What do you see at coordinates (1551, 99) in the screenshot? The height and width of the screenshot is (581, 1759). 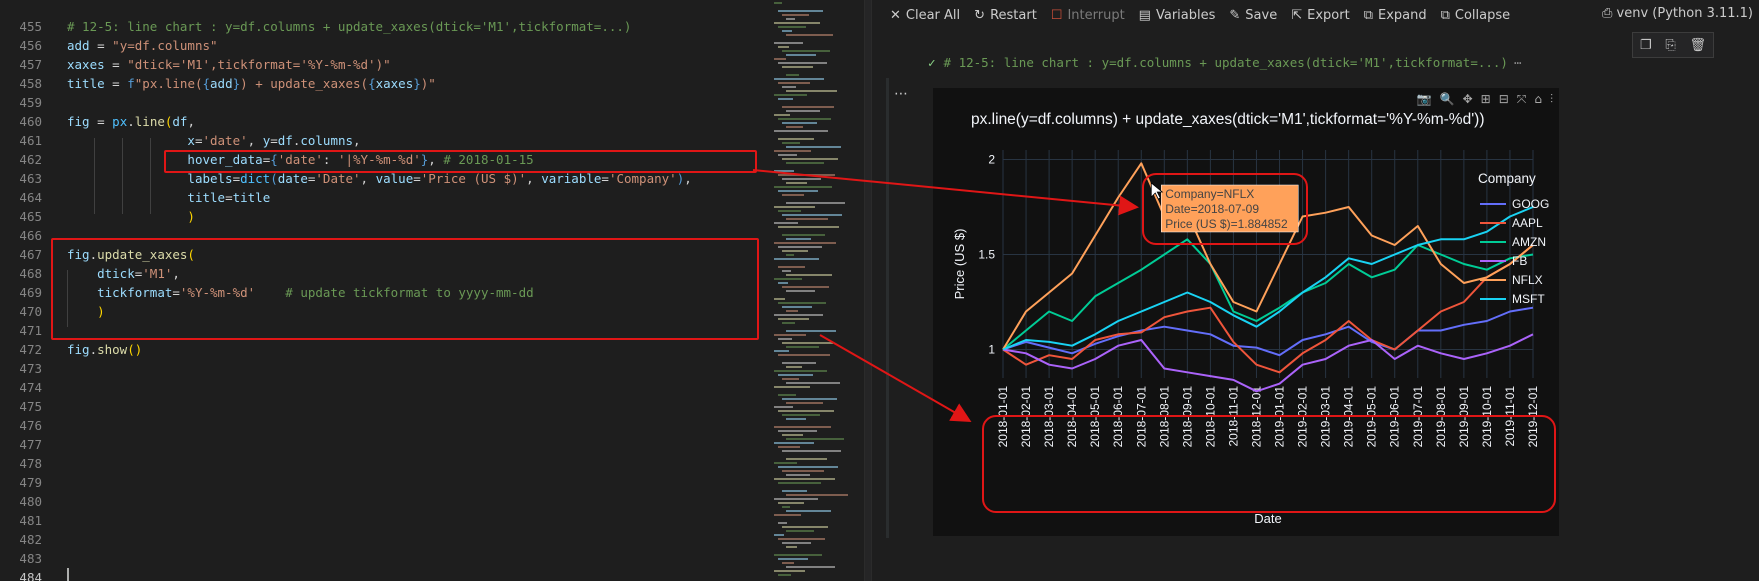 I see `plotly-logo-icon: ⫶` at bounding box center [1551, 99].